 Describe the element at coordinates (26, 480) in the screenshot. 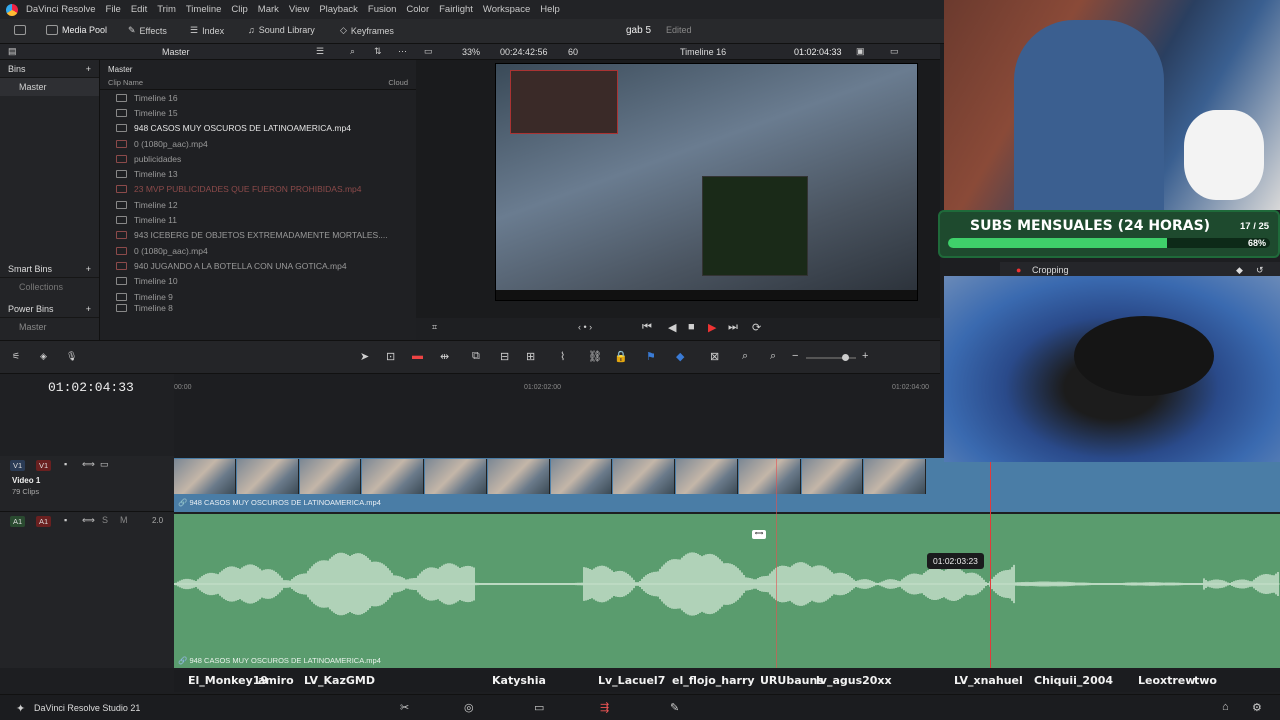

I see `video-track-name: Video 1` at that location.